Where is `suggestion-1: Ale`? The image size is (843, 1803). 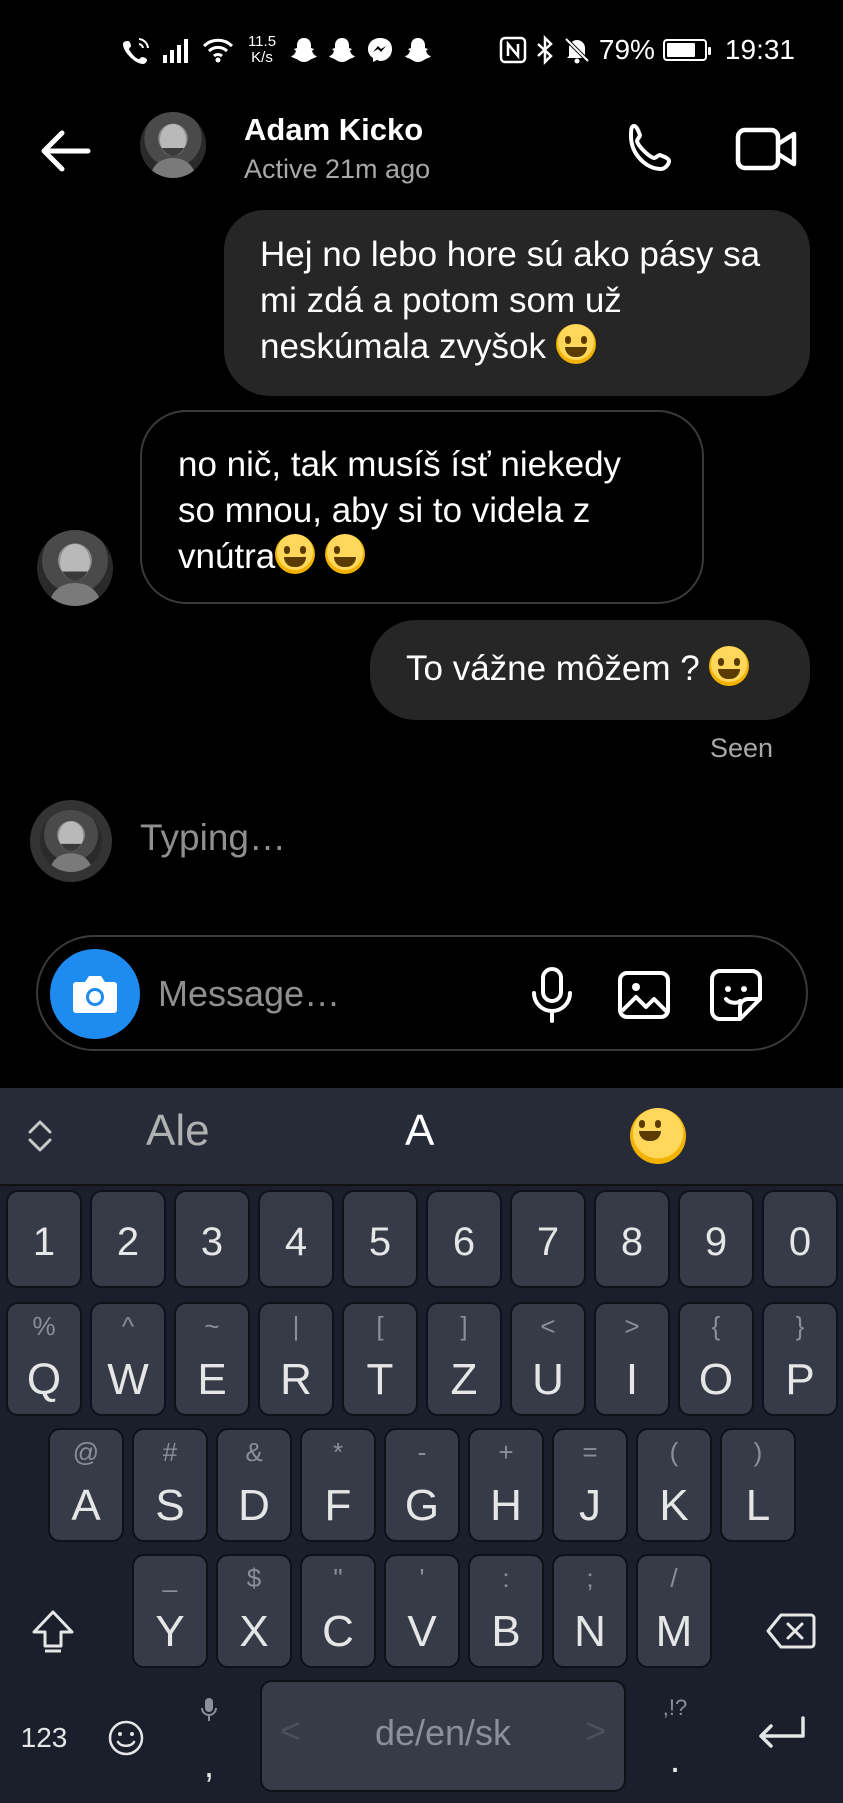
suggestion-1: Ale is located at coordinates (178, 1131).